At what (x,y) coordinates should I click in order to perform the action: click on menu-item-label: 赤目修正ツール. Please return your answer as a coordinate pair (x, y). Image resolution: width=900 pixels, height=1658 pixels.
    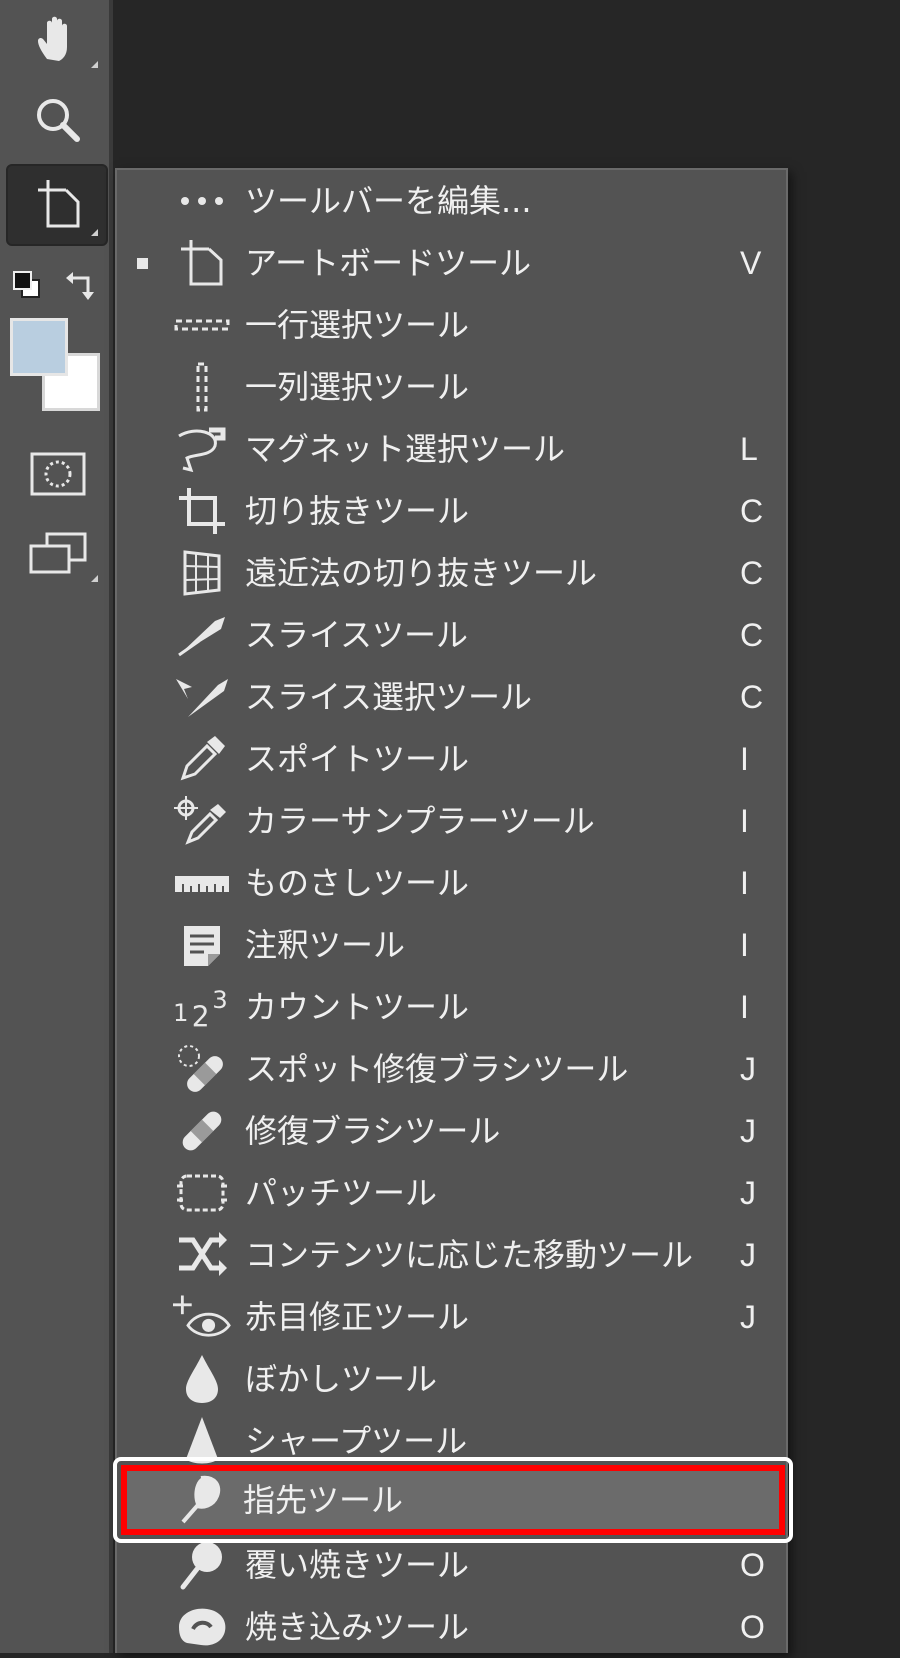
    Looking at the image, I should click on (357, 1317).